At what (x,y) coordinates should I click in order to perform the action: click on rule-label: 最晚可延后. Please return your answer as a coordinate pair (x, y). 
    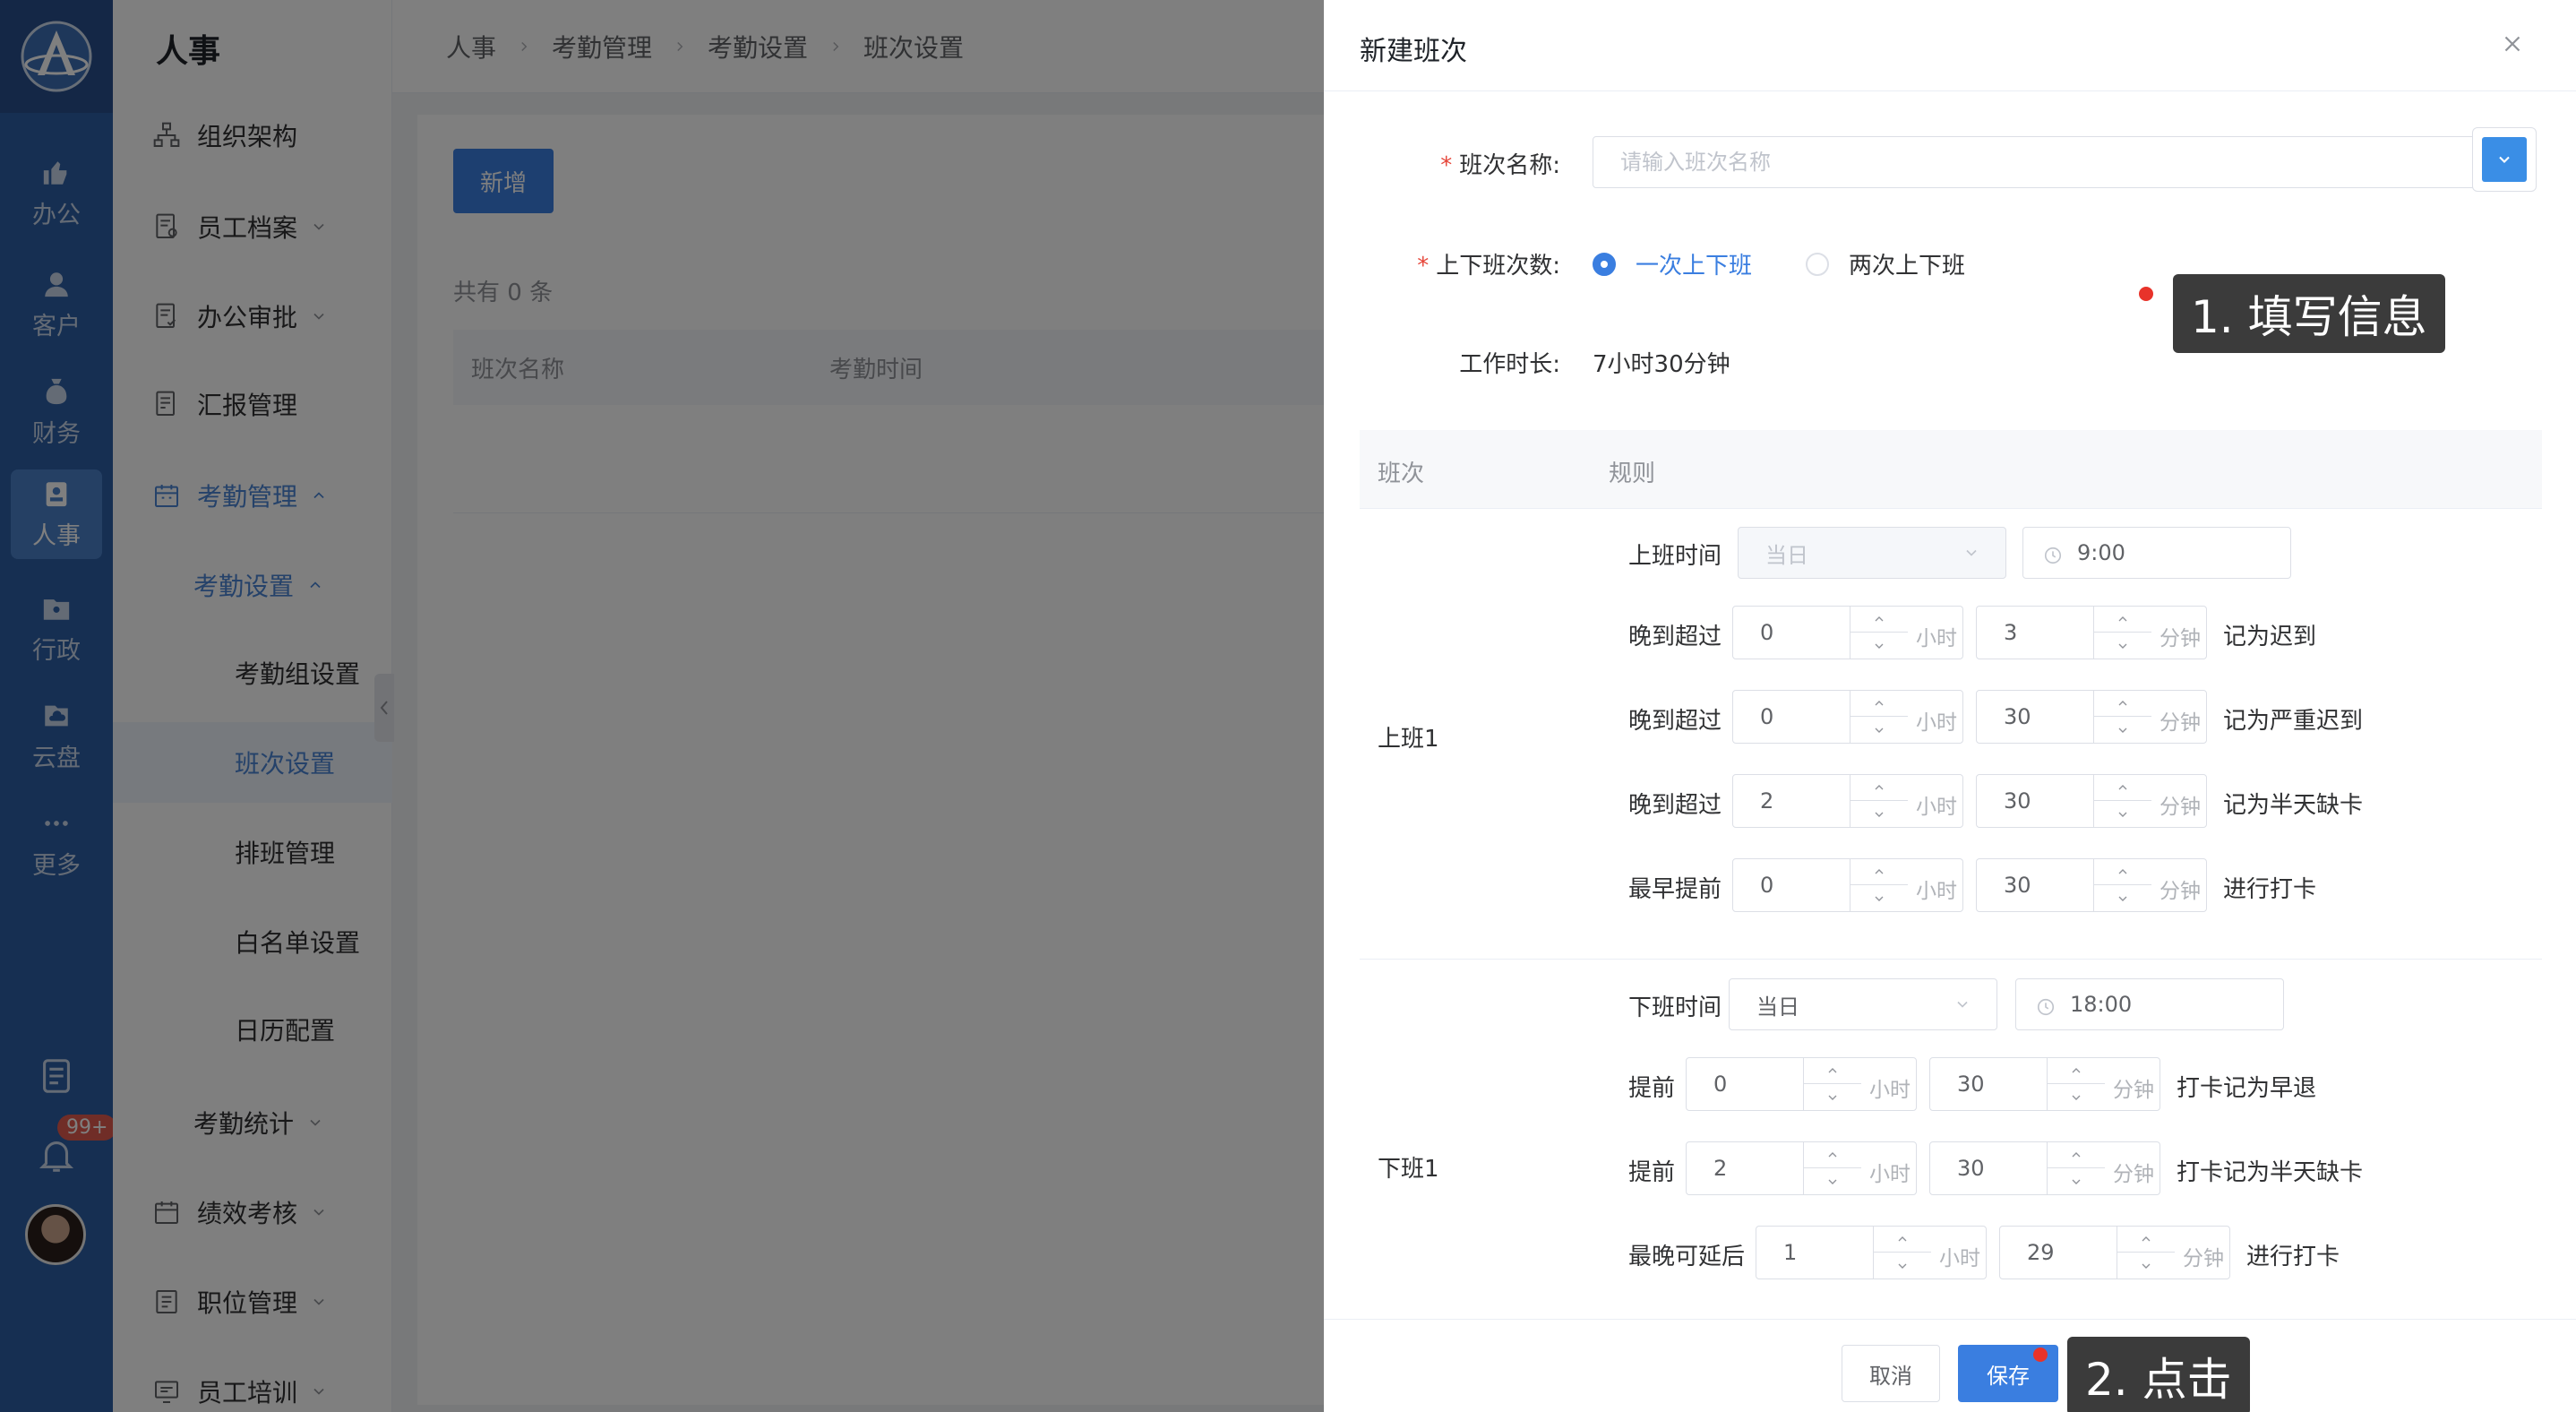
    Looking at the image, I should click on (1687, 1257).